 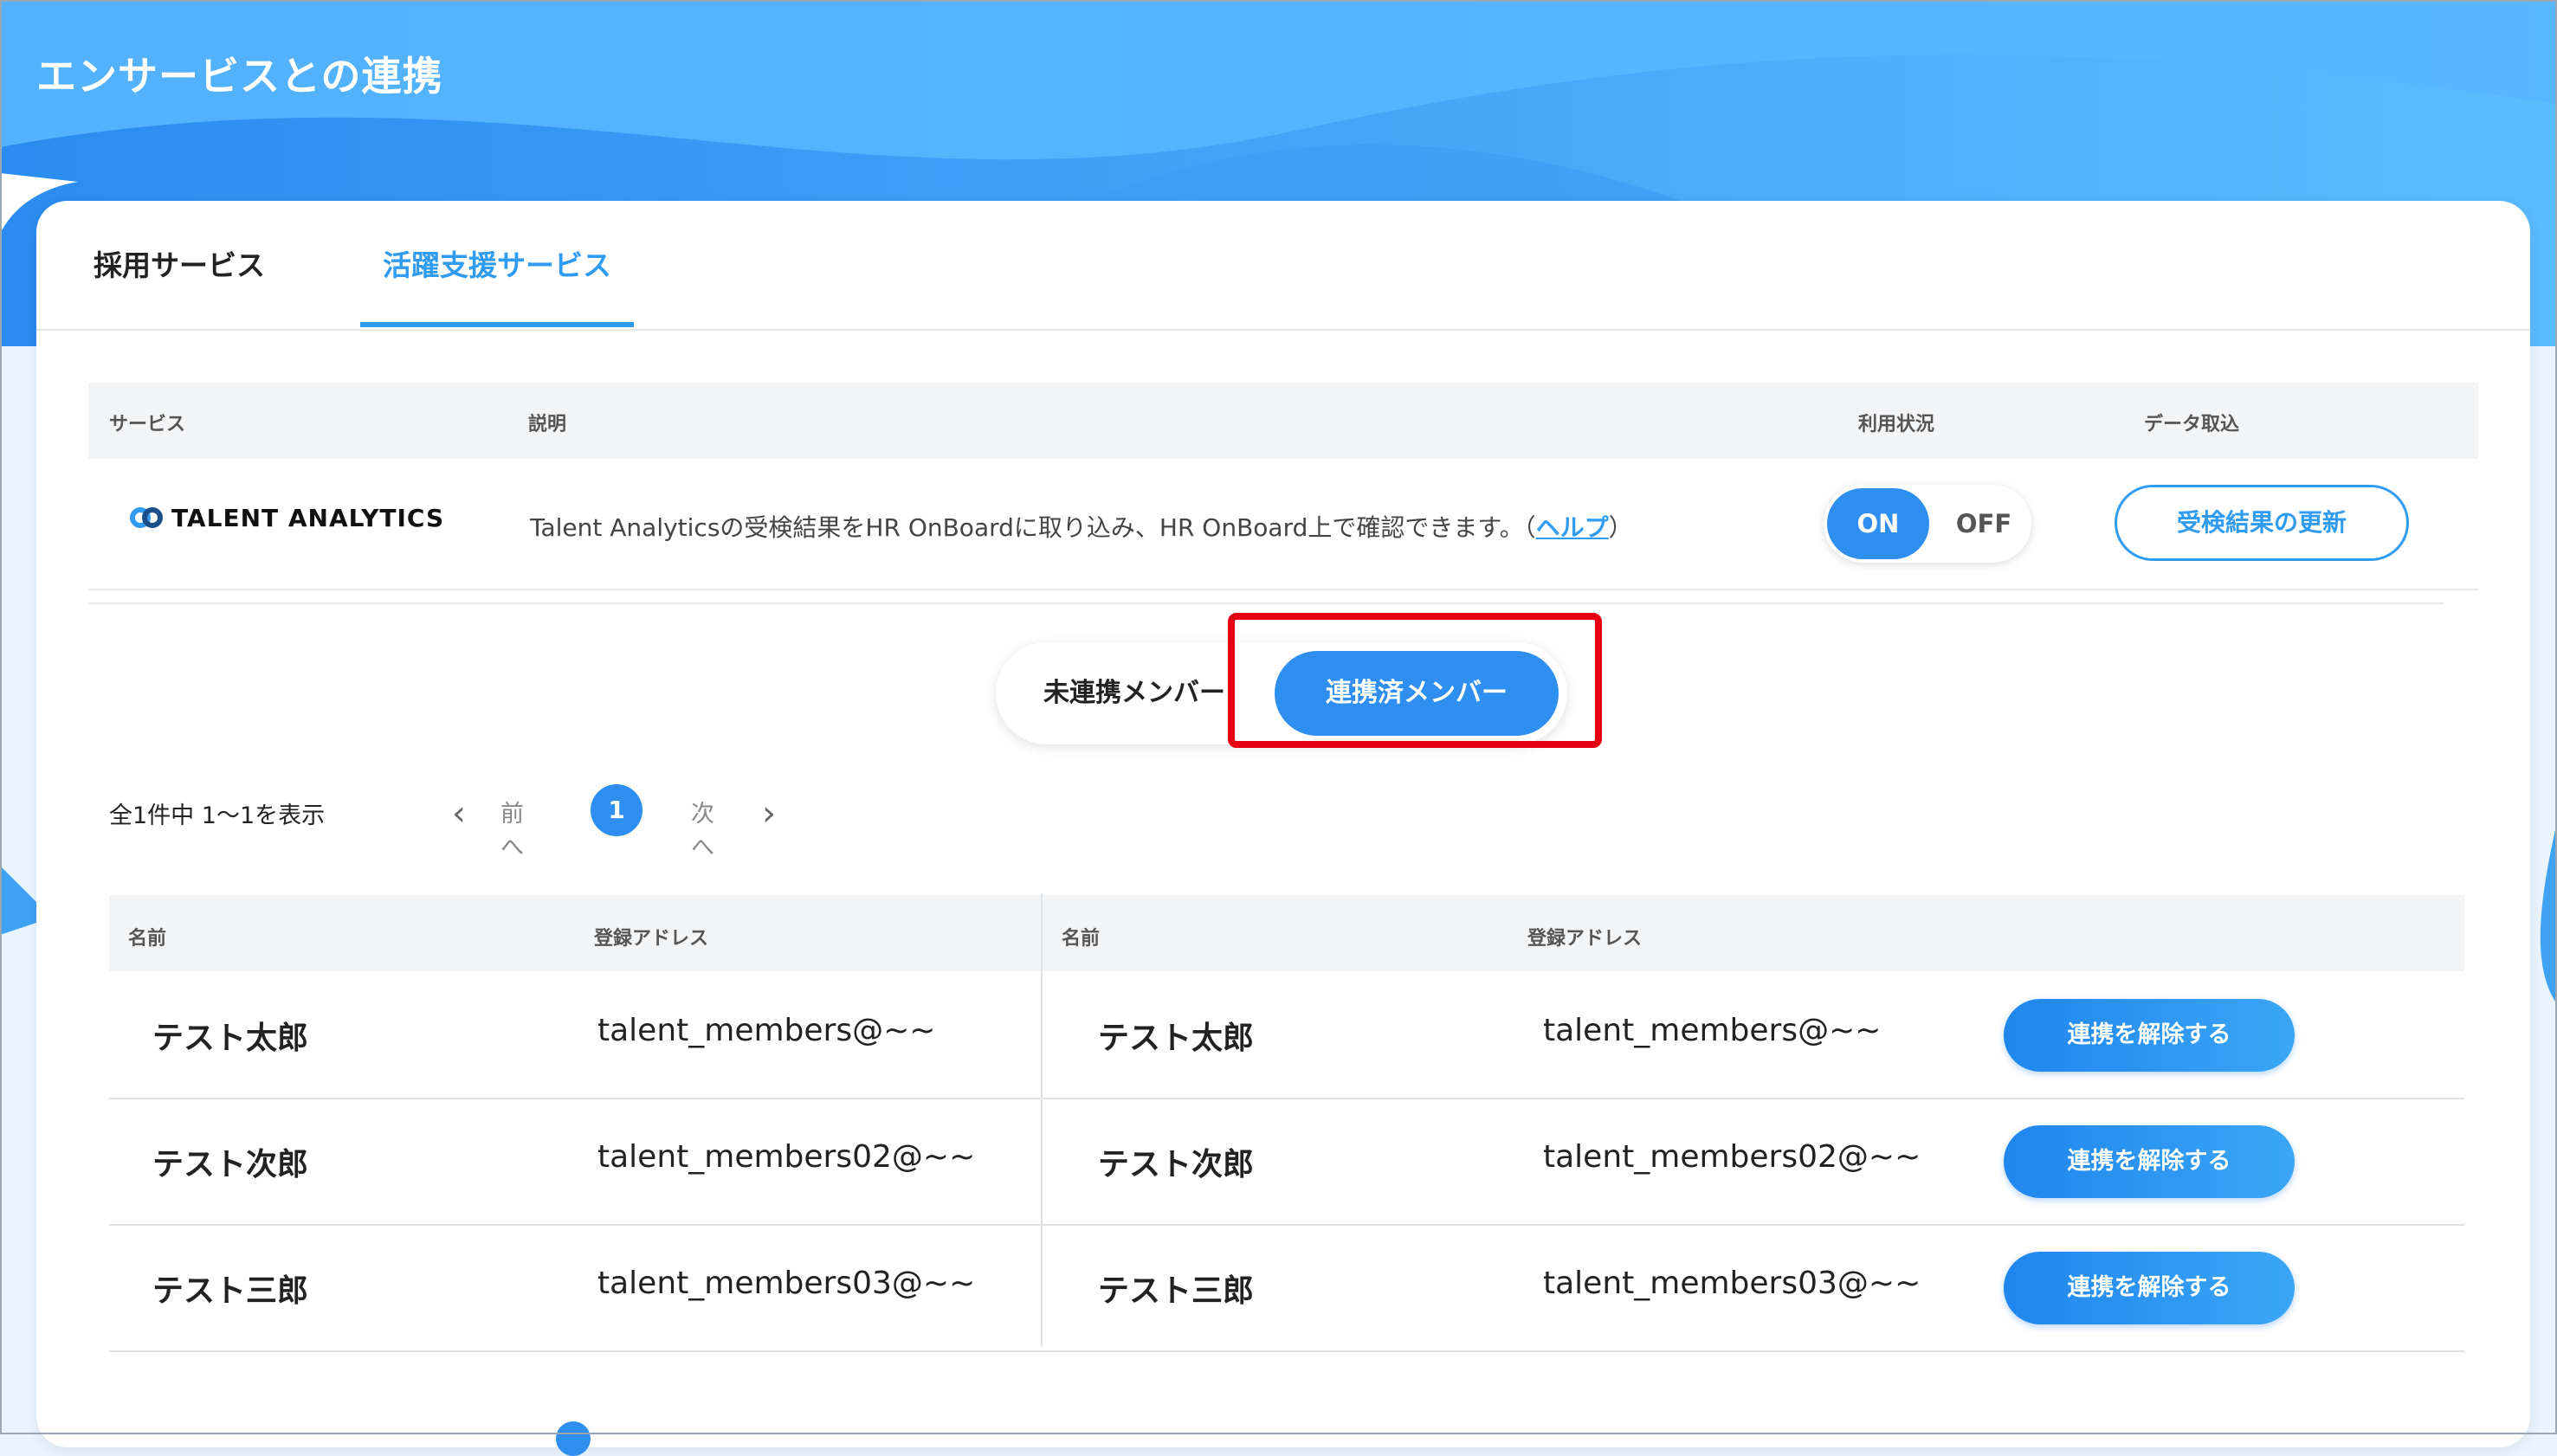 What do you see at coordinates (1896, 424) in the screenshot?
I see `header-status: 利用状況` at bounding box center [1896, 424].